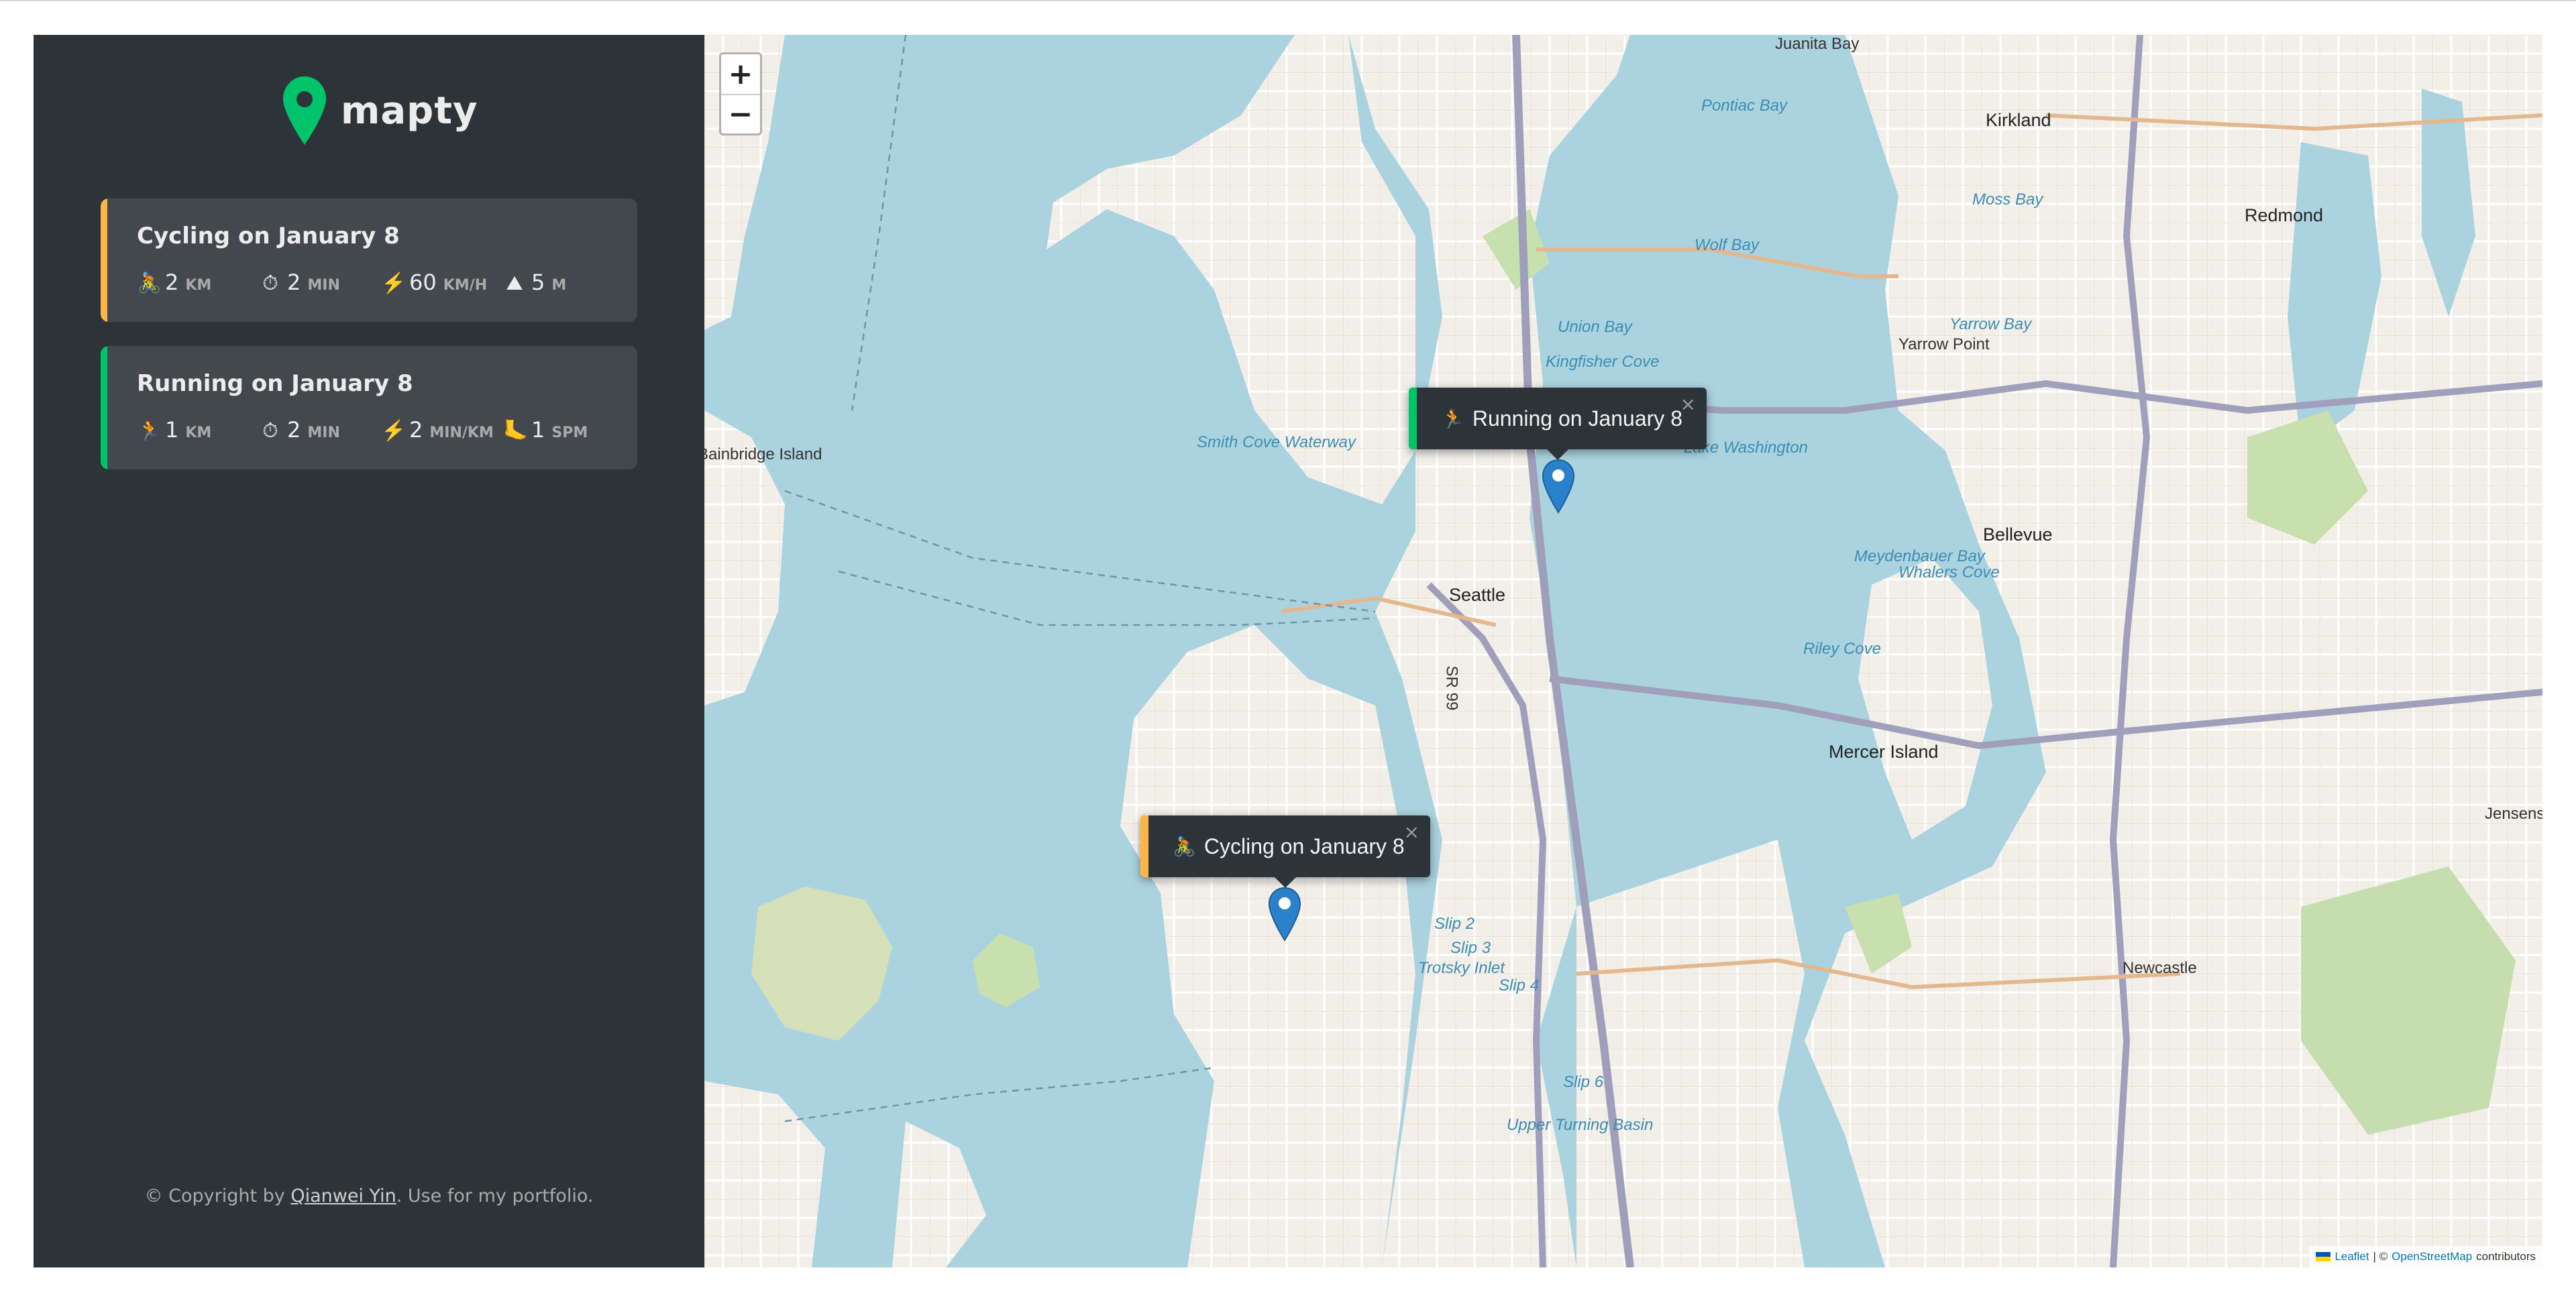 This screenshot has height=1301, width=2576. I want to click on author-link: Qianwei Yin, so click(343, 1196).